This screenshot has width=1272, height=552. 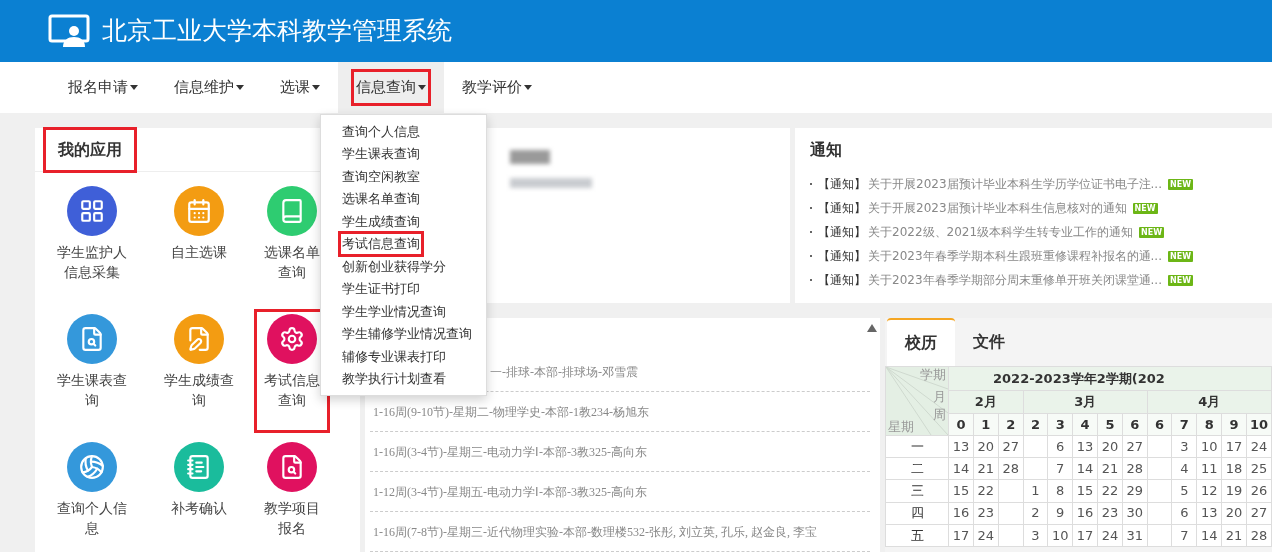 What do you see at coordinates (198, 496) in the screenshot?
I see `app-tile: 补考确认` at bounding box center [198, 496].